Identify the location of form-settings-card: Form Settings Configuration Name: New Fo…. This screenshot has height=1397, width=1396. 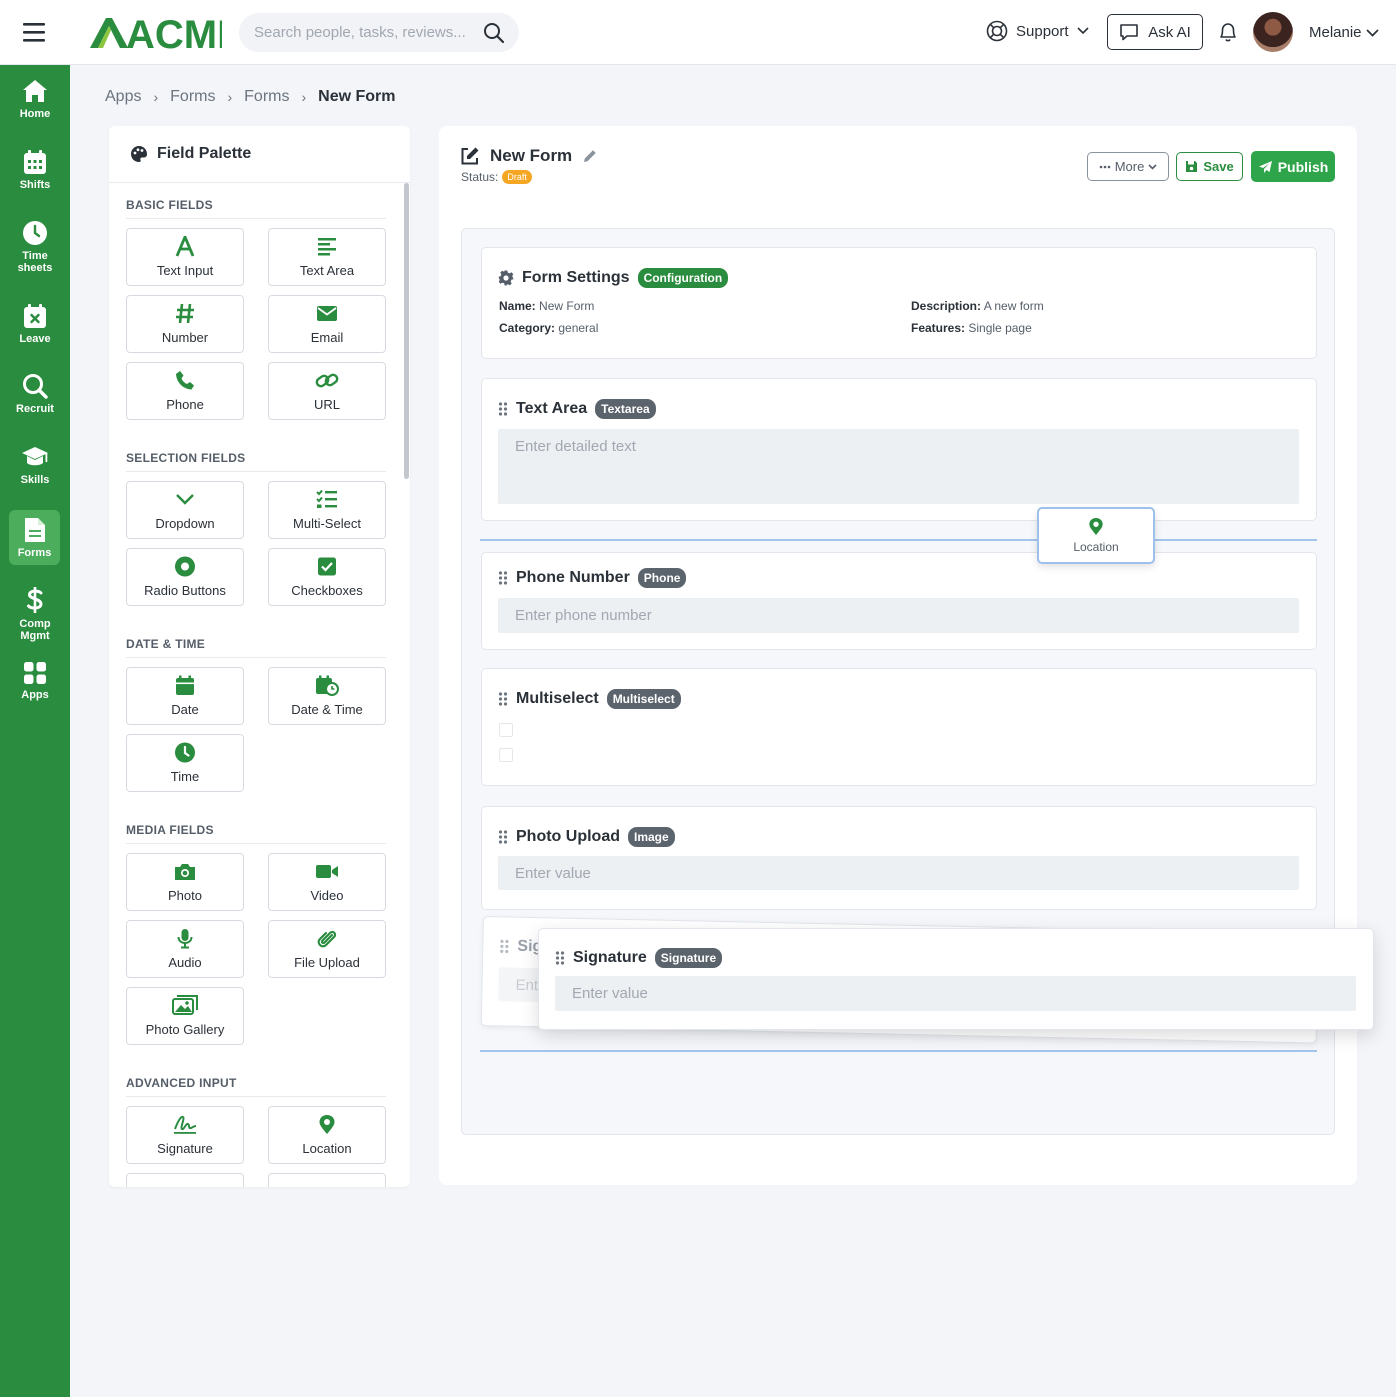
(899, 303).